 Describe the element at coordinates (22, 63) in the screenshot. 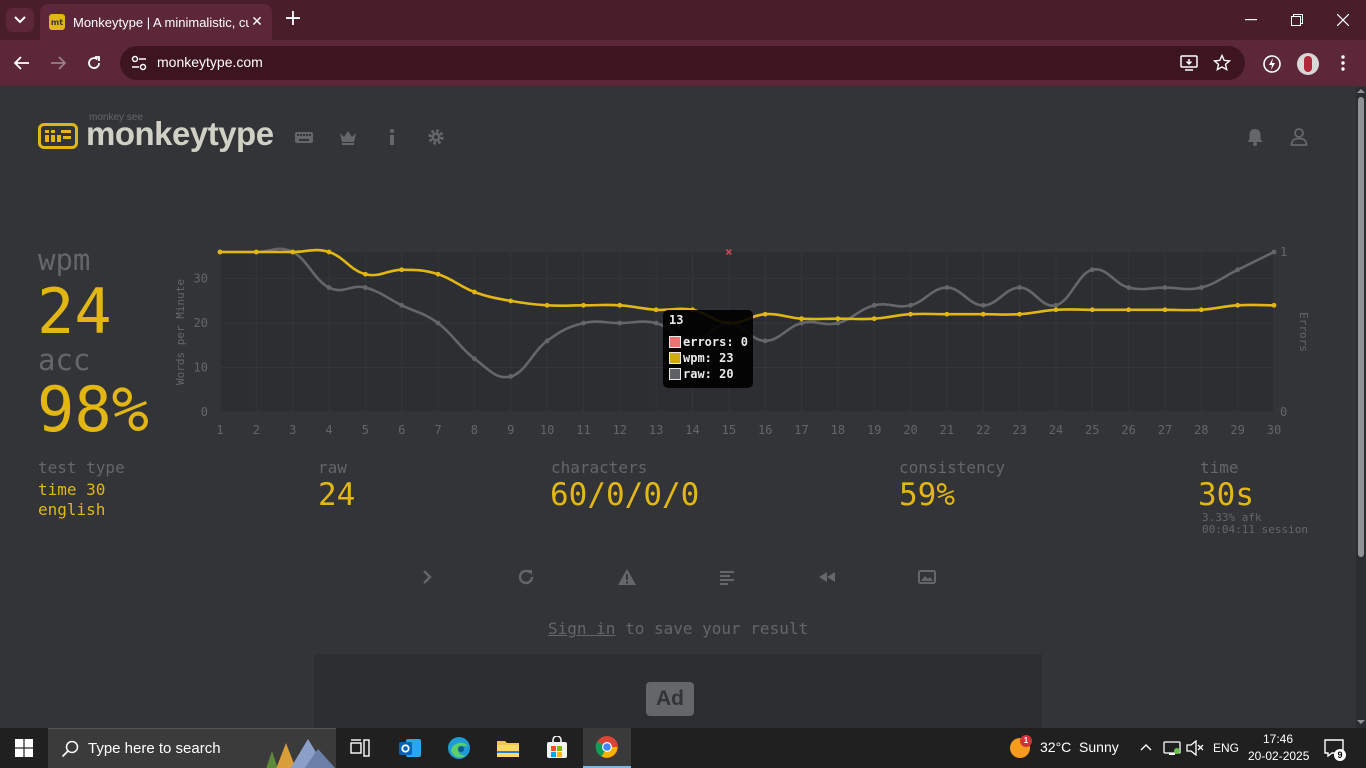

I see `back-button` at that location.